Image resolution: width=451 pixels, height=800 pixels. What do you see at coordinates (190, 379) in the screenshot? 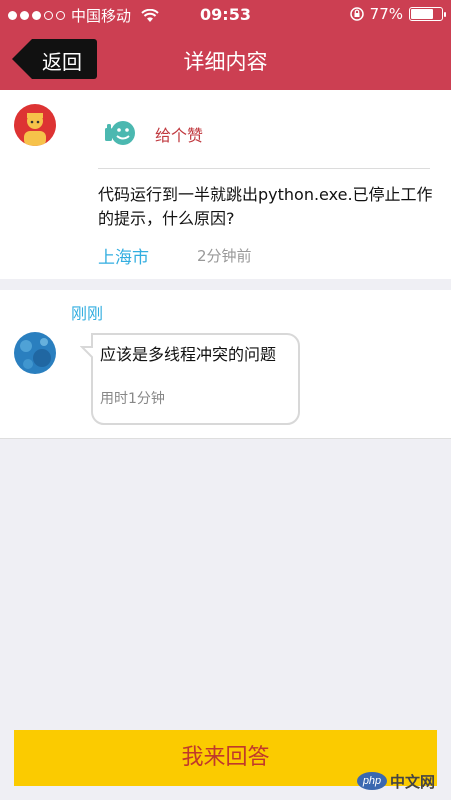
I see `answer-bubble: 应该是多线程冲突的问题 用时1分钟` at bounding box center [190, 379].